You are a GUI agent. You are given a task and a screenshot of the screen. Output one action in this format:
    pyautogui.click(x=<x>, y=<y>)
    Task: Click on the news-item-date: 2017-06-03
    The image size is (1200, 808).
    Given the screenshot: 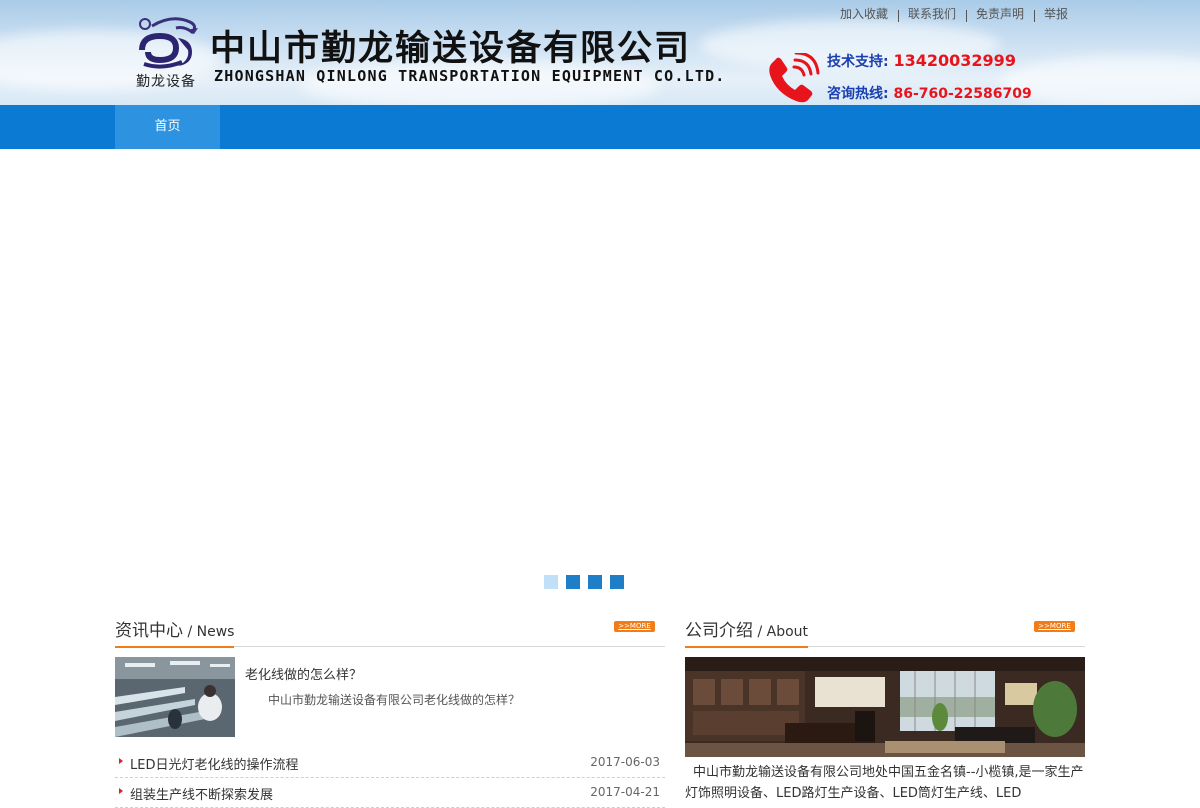 What is the action you would take?
    pyautogui.click(x=625, y=762)
    